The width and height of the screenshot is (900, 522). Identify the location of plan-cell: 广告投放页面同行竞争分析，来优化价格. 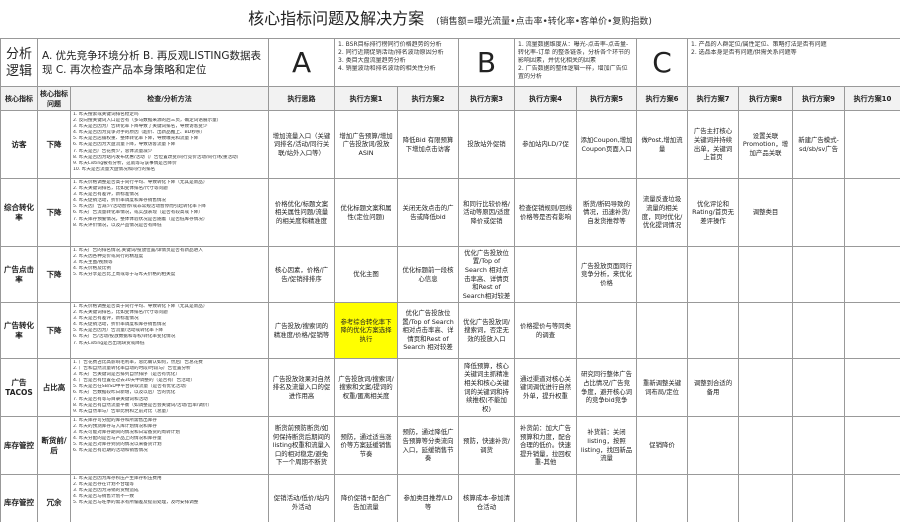
(607, 274).